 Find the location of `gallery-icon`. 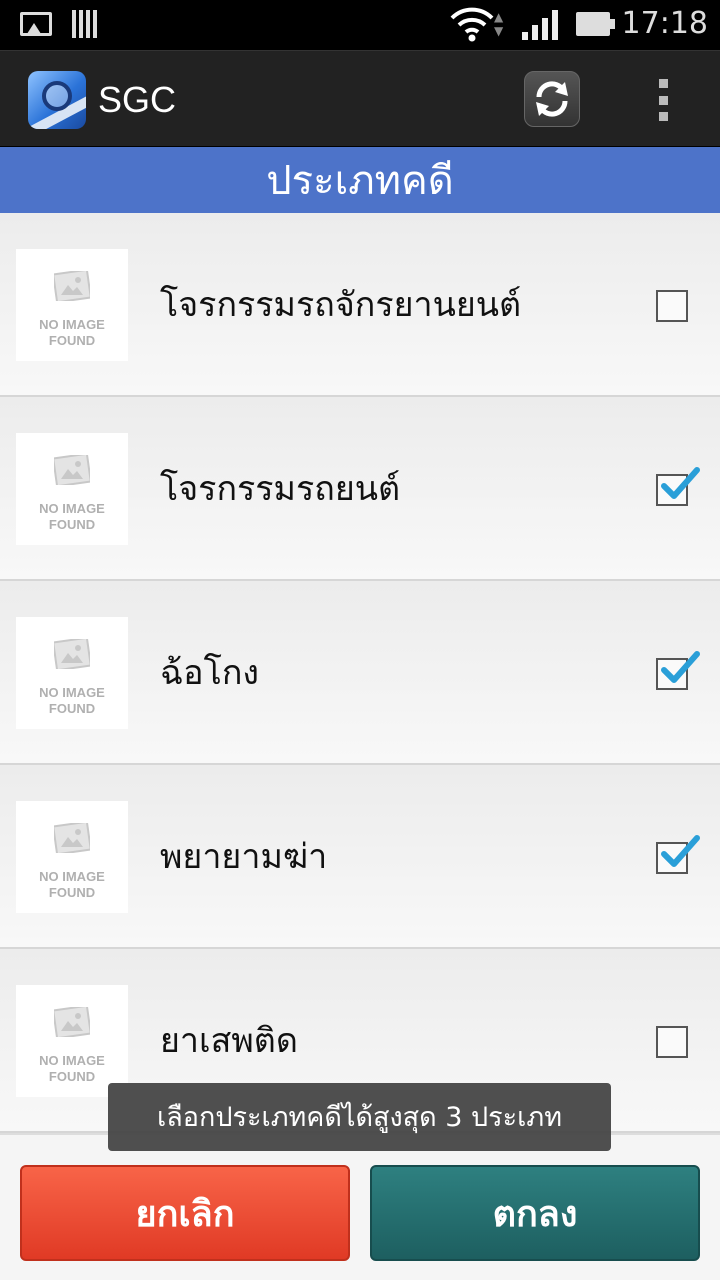

gallery-icon is located at coordinates (36, 24).